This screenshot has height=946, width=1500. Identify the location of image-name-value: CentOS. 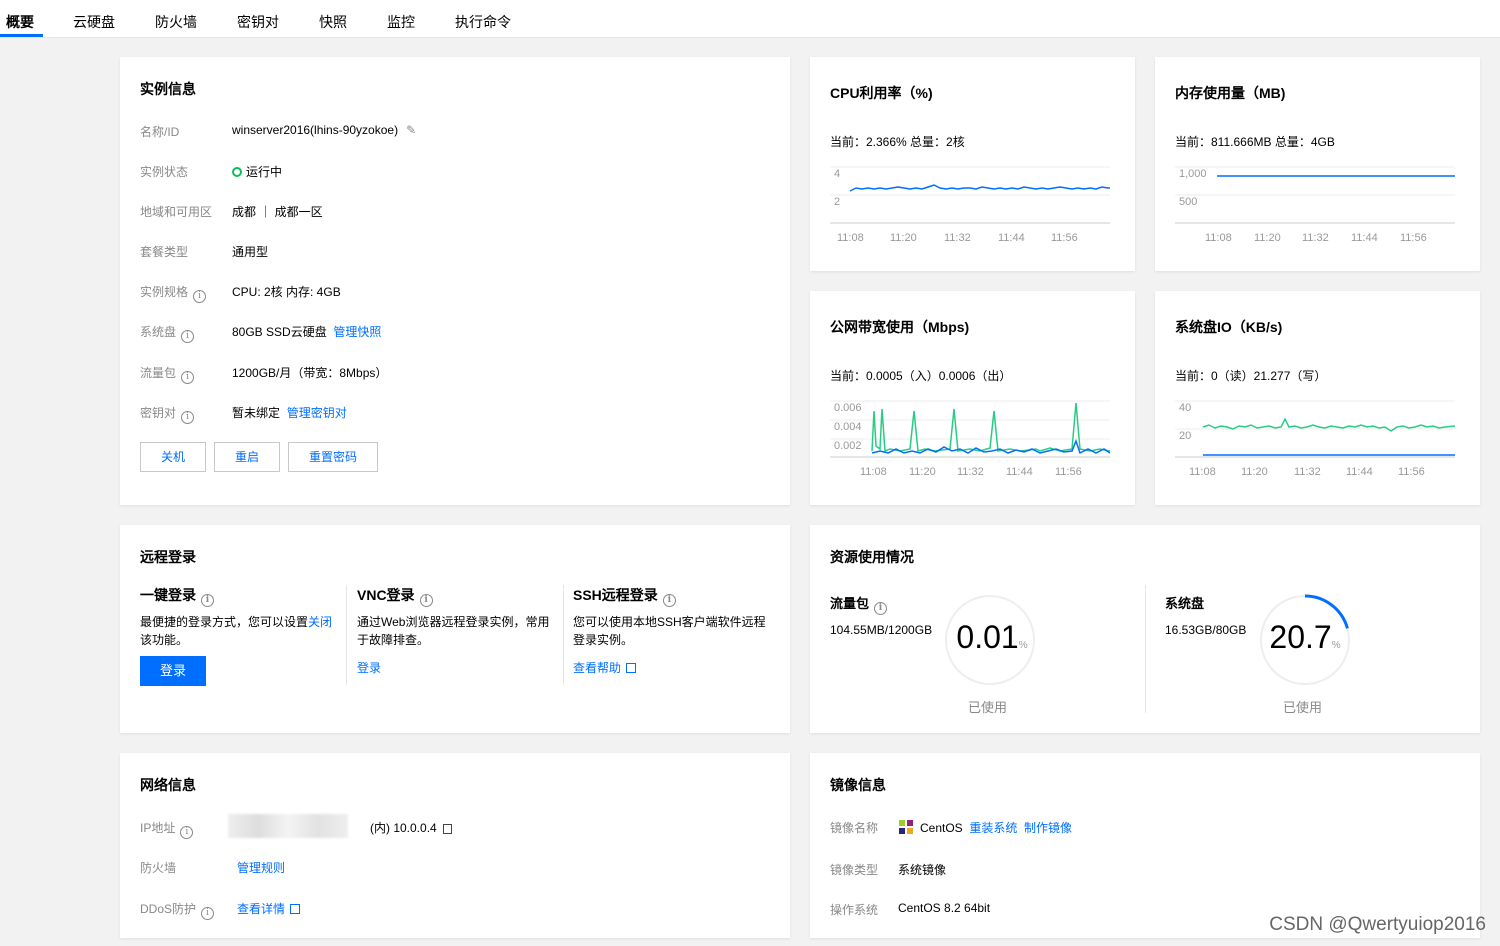
(941, 828).